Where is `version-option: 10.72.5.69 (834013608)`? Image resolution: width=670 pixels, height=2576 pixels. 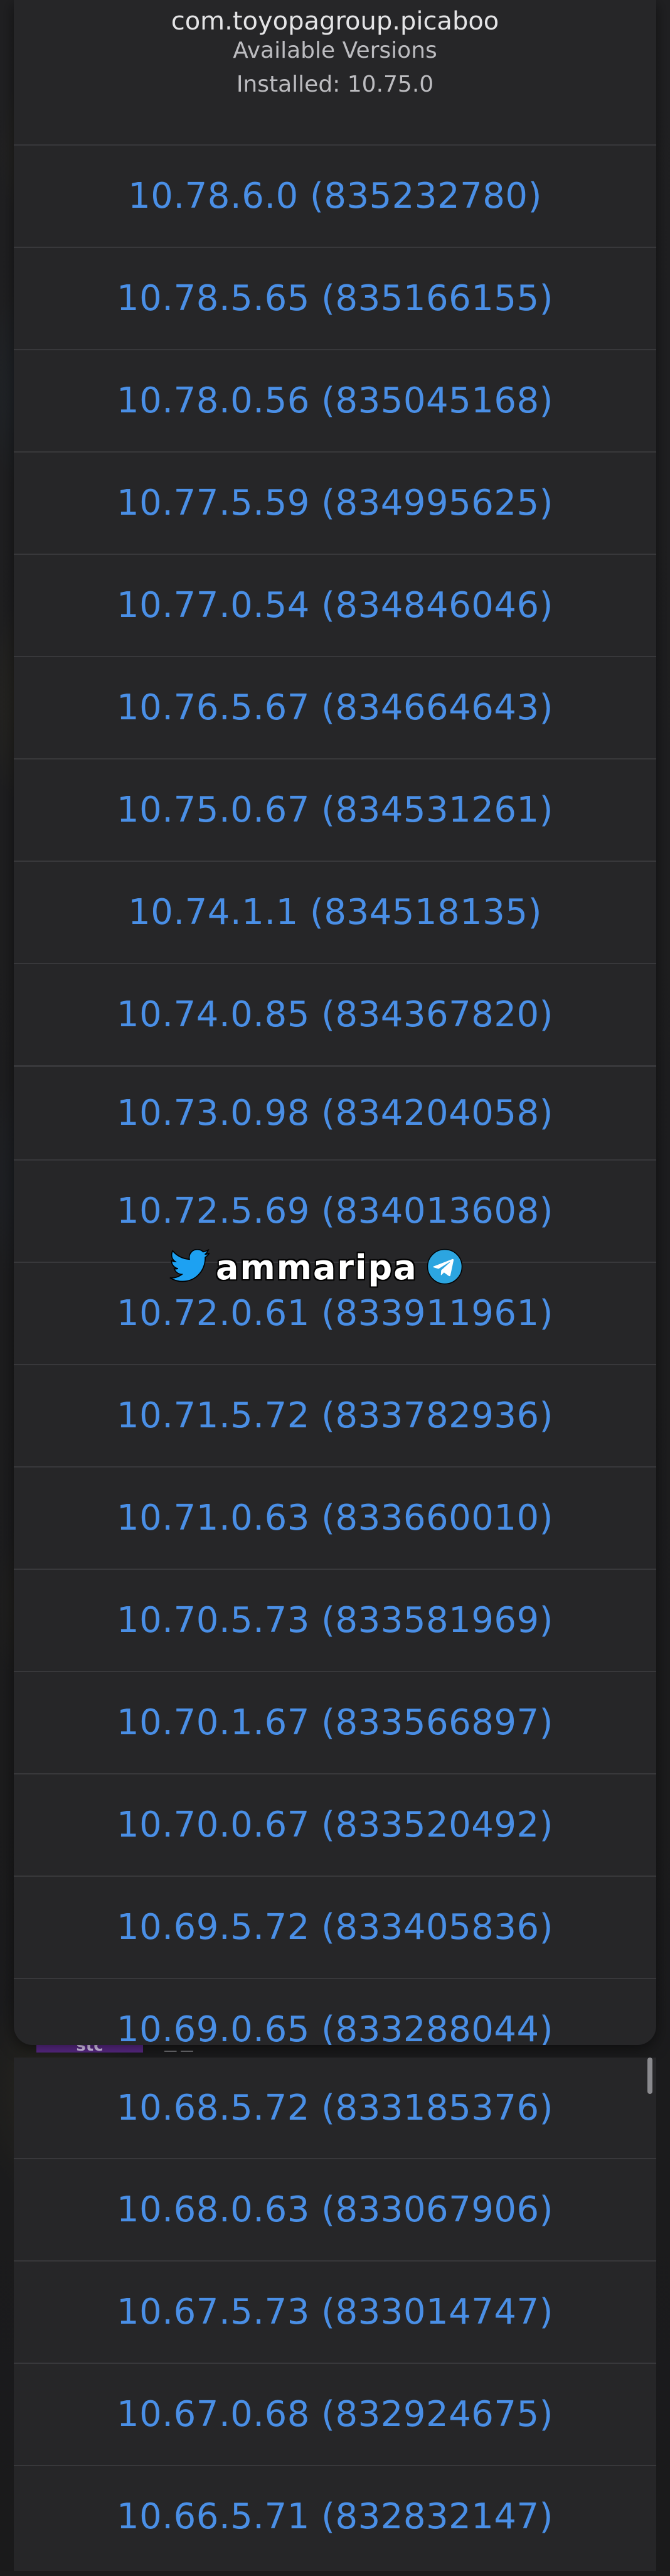
version-option: 10.72.5.69 (834013608) is located at coordinates (335, 1210).